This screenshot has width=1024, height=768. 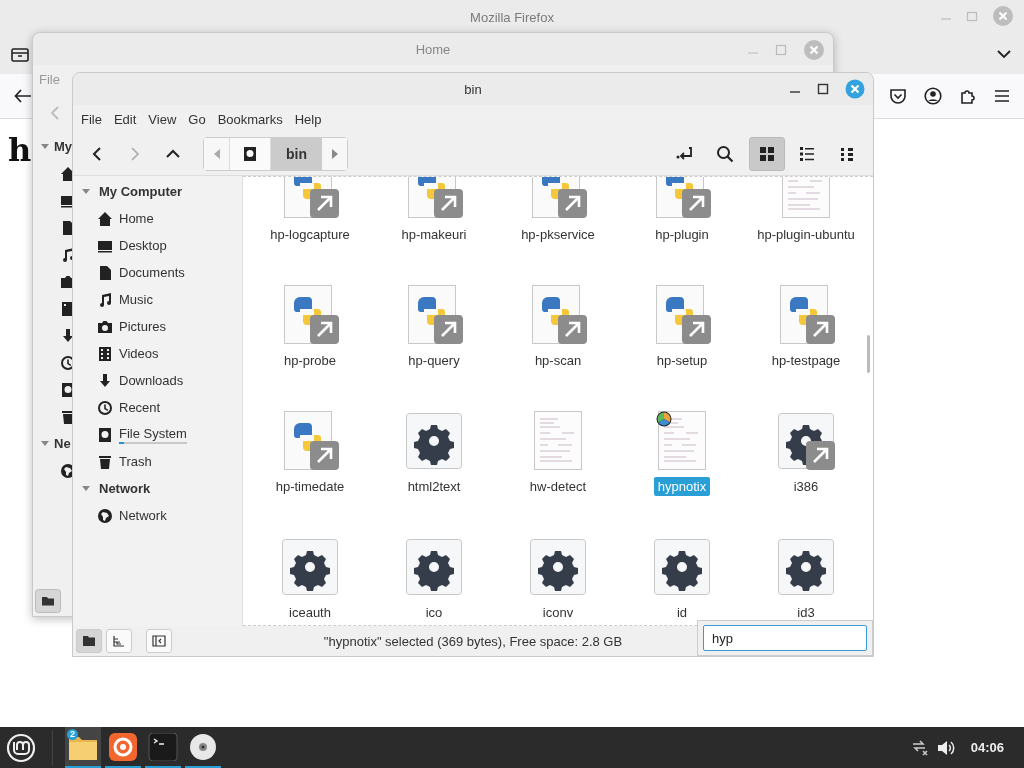 I want to click on file-name: id3, so click(x=806, y=612).